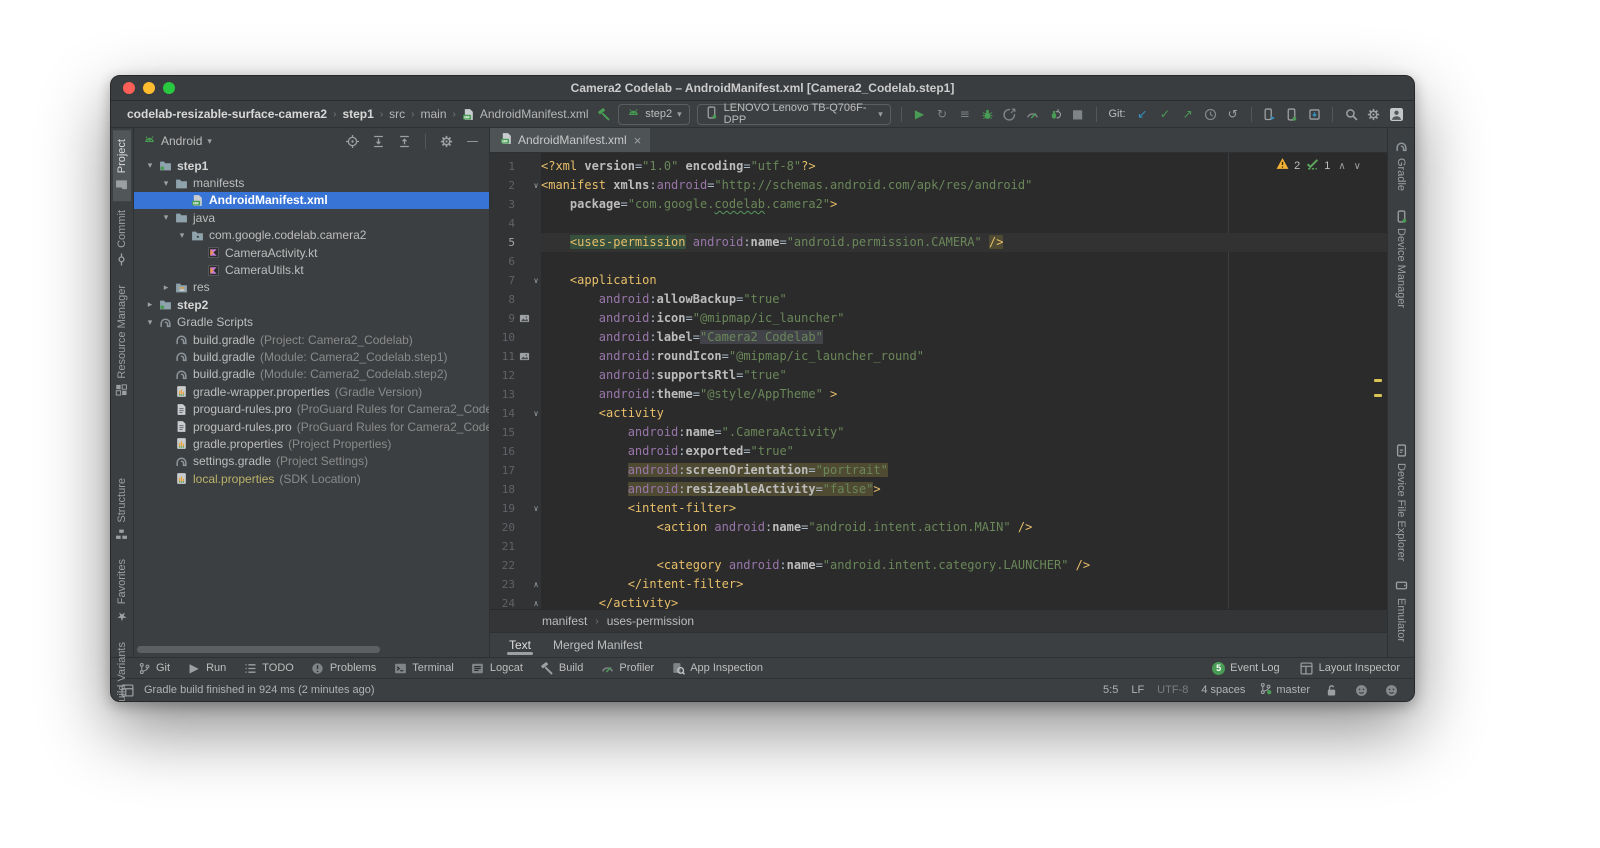 Image resolution: width=1600 pixels, height=848 pixels. I want to click on rollback-button: ↺, so click(1233, 114).